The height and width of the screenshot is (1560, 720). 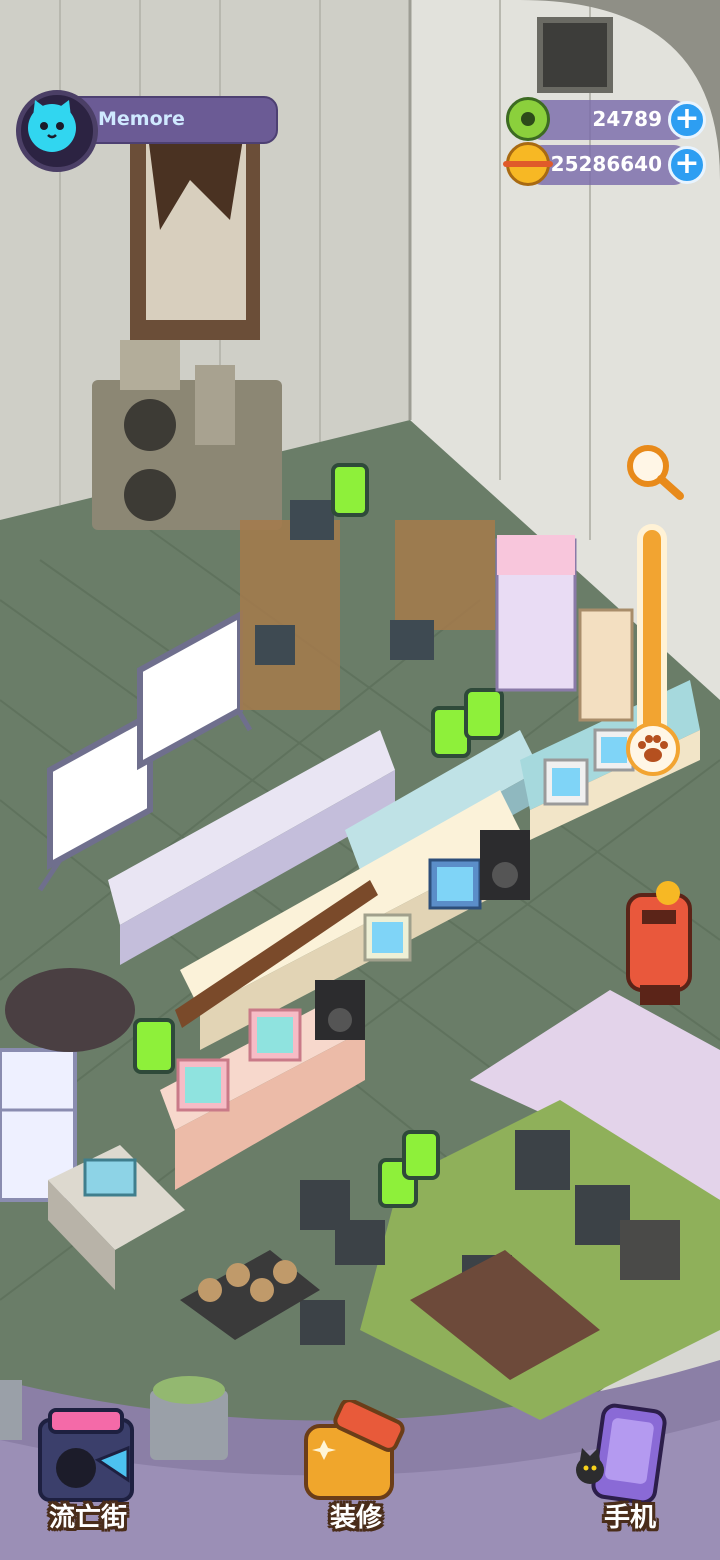 I want to click on donut-currency-value: 24789, so click(x=627, y=119).